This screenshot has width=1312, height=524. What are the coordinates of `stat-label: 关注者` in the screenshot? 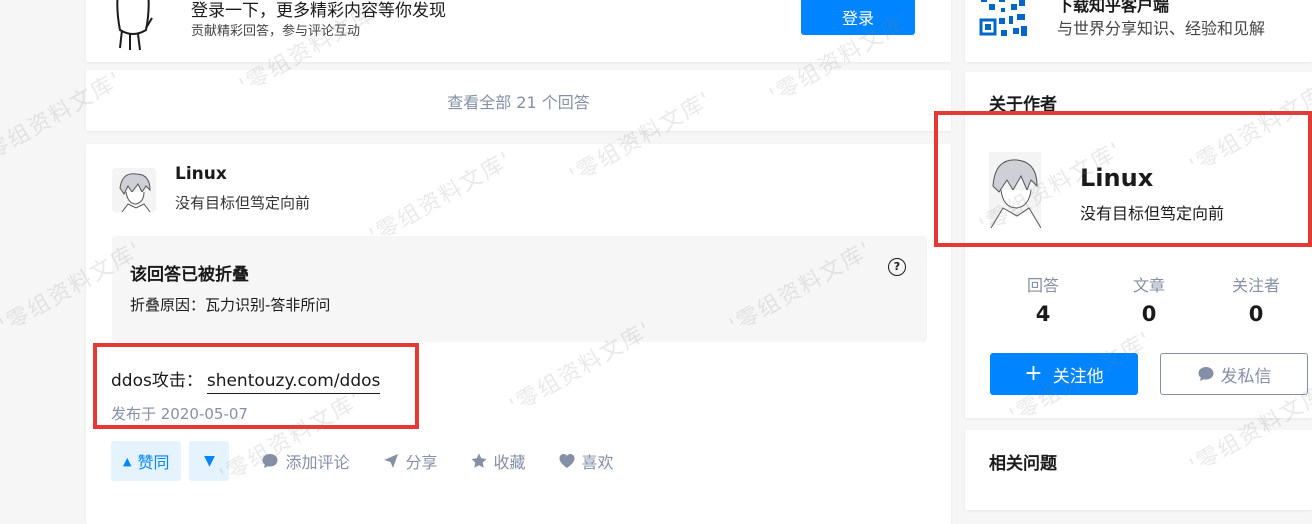 It's located at (1255, 285).